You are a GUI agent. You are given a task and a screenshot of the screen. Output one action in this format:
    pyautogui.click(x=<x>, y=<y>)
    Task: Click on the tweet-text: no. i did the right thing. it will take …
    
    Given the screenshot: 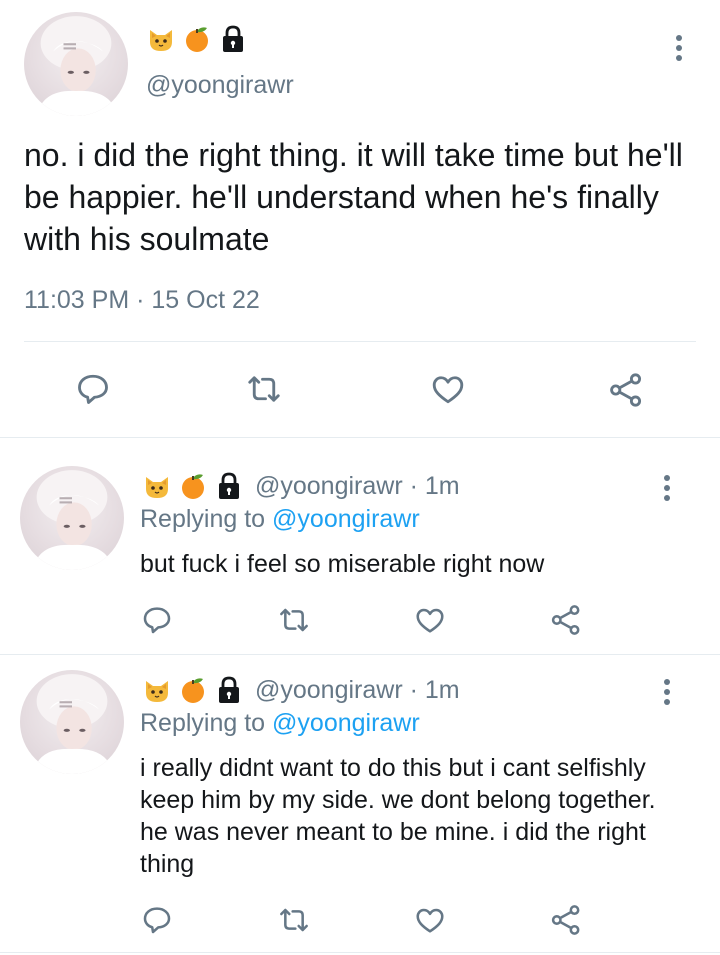 What is the action you would take?
    pyautogui.click(x=353, y=197)
    